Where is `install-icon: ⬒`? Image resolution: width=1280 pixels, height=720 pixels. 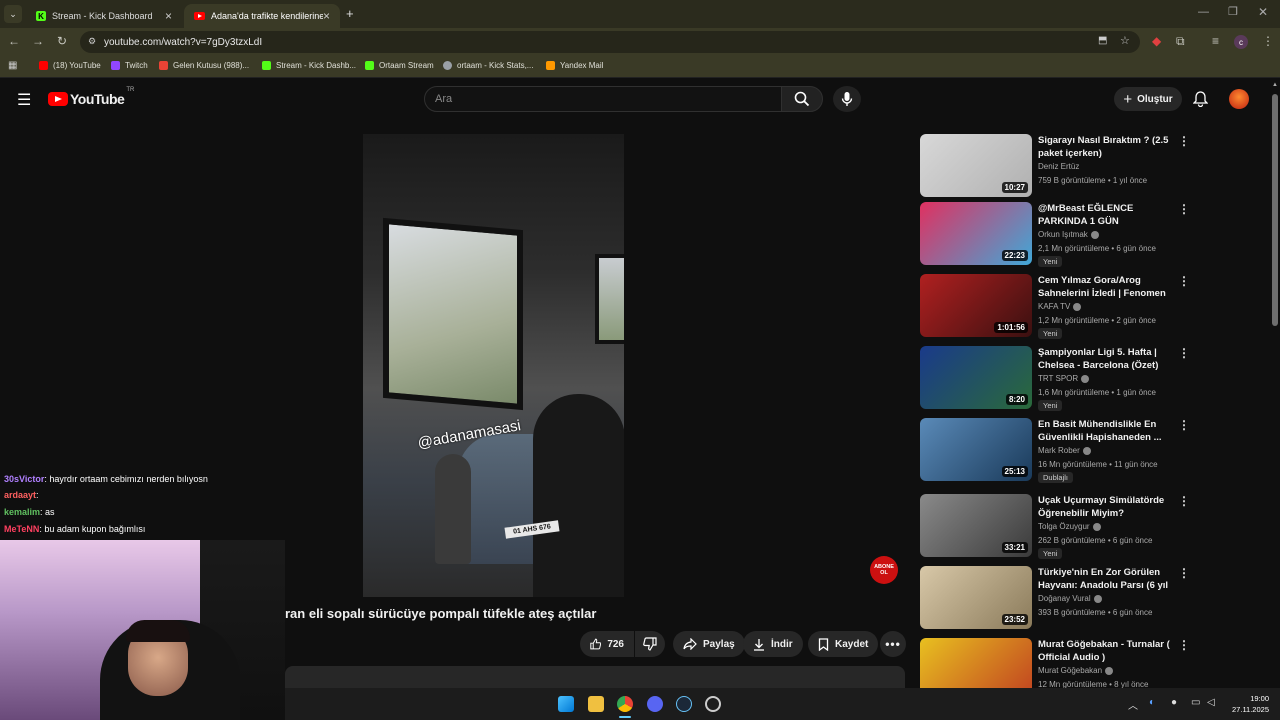 install-icon: ⬒ is located at coordinates (1102, 40).